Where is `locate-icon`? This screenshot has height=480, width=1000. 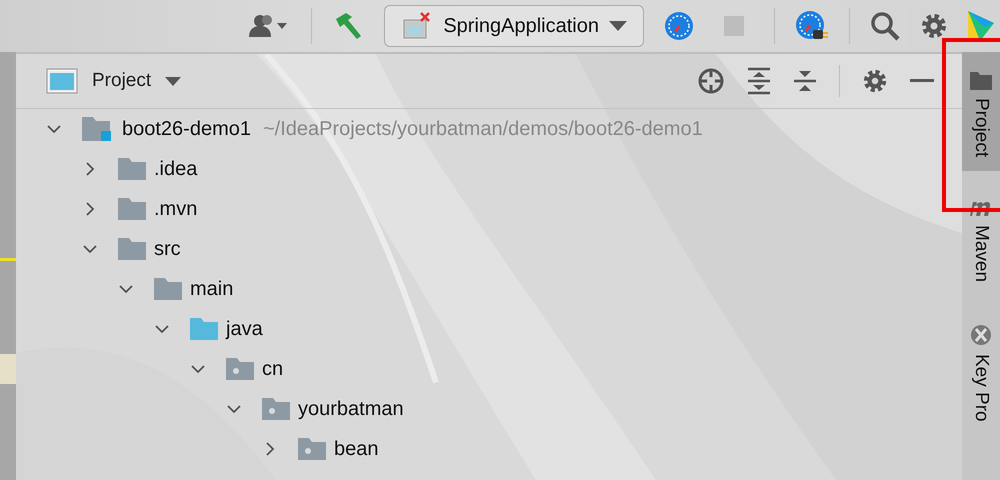
locate-icon is located at coordinates (711, 81).